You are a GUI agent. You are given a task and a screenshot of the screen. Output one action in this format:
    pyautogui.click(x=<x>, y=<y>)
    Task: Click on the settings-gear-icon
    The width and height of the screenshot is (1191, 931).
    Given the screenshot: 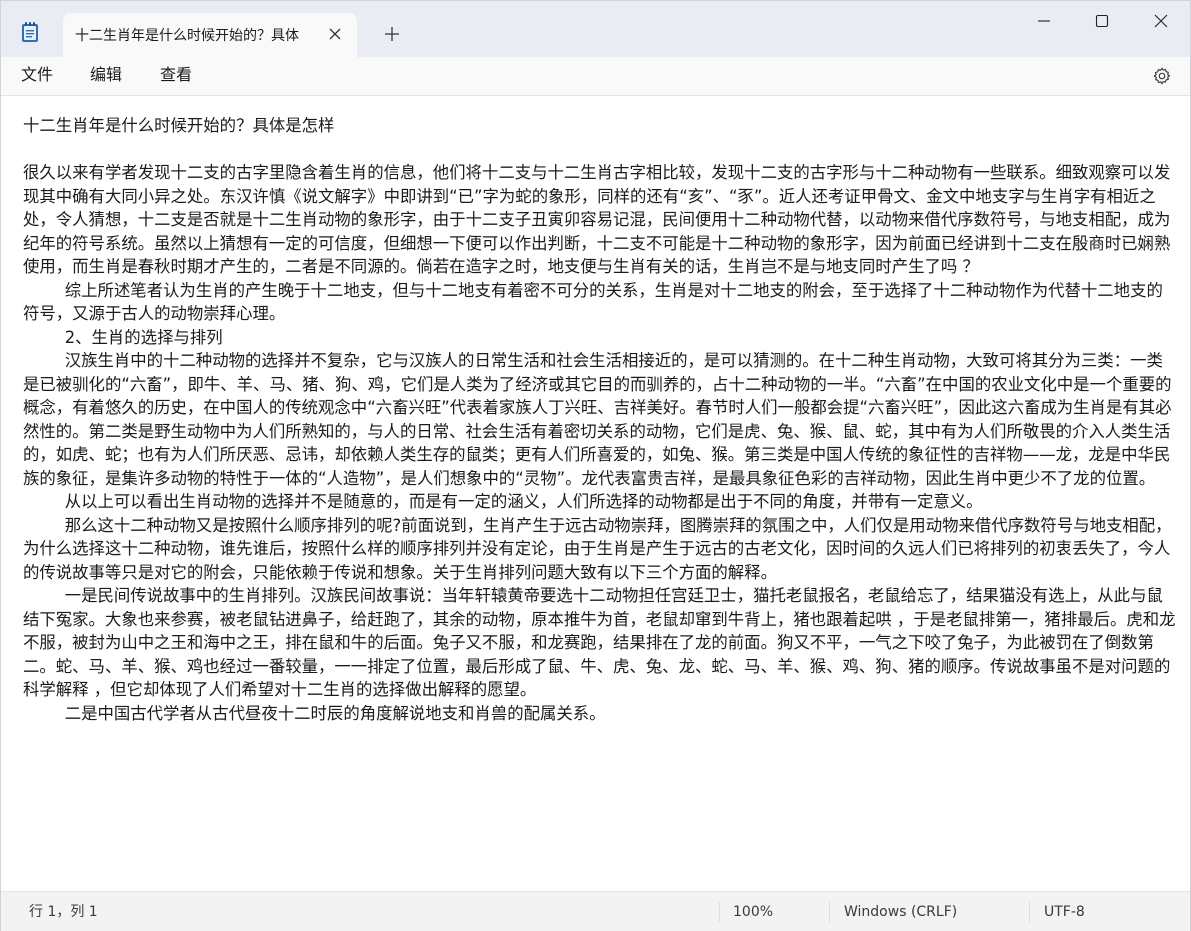 What is the action you would take?
    pyautogui.click(x=1162, y=76)
    